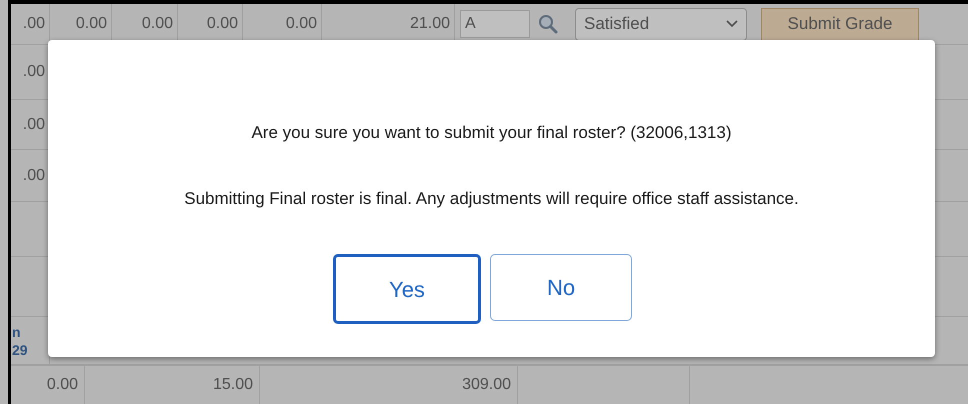 This screenshot has width=968, height=404. What do you see at coordinates (491, 133) in the screenshot?
I see `dialog-message: Are you sure you want to submit your final roster? (32006,1313)` at bounding box center [491, 133].